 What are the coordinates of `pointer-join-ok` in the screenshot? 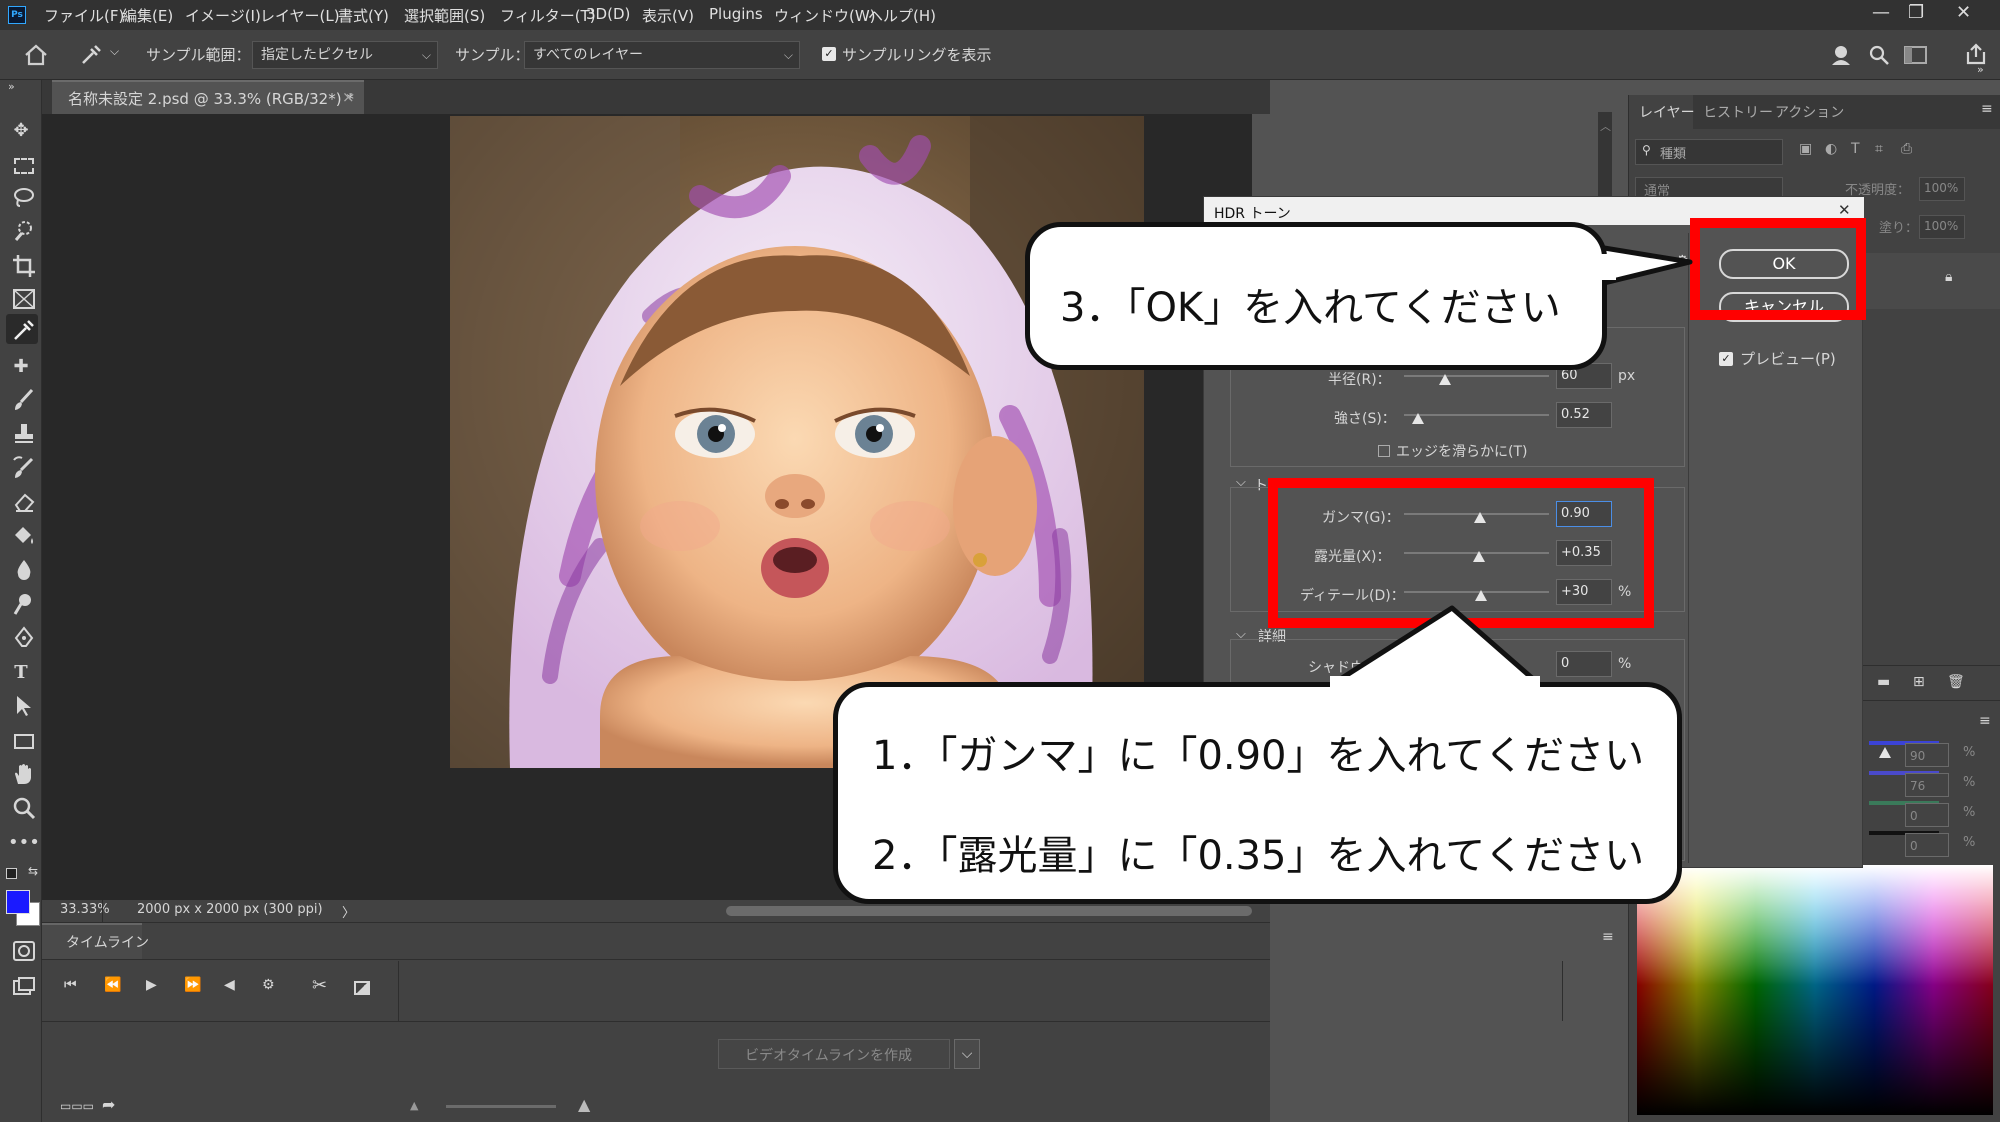 It's located at (1605, 267).